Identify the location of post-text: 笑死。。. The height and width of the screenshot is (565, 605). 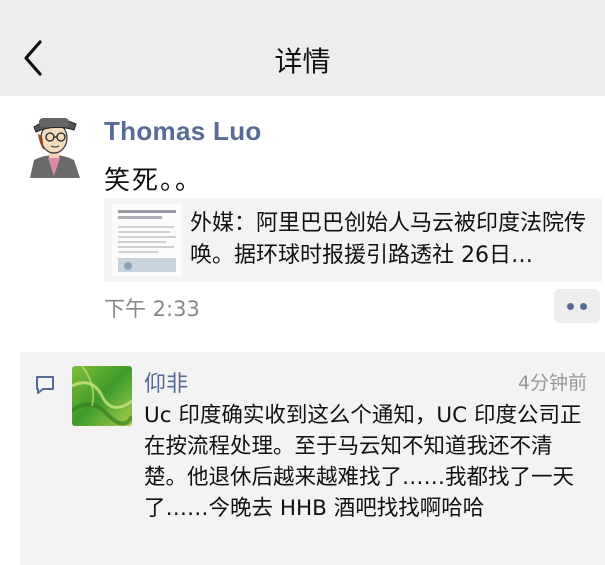
(154, 181).